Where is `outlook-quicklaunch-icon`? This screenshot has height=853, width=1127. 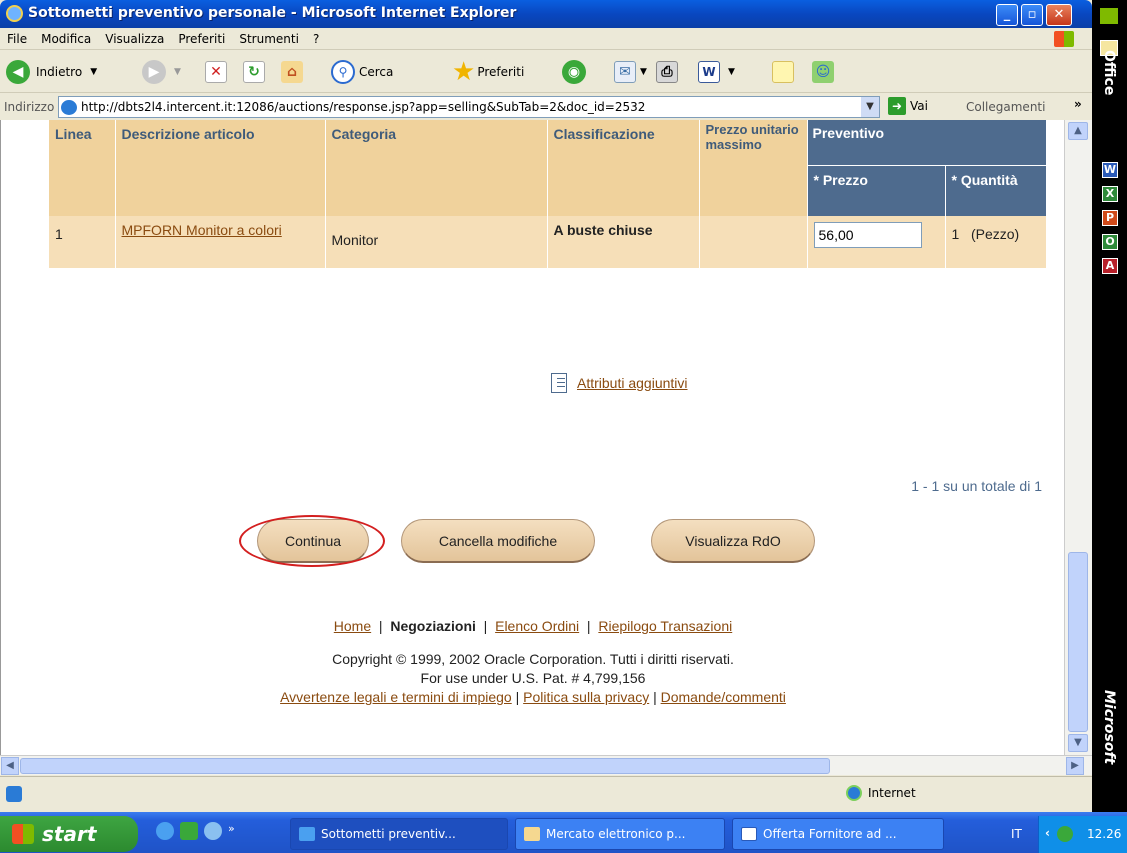
outlook-quicklaunch-icon is located at coordinates (189, 831).